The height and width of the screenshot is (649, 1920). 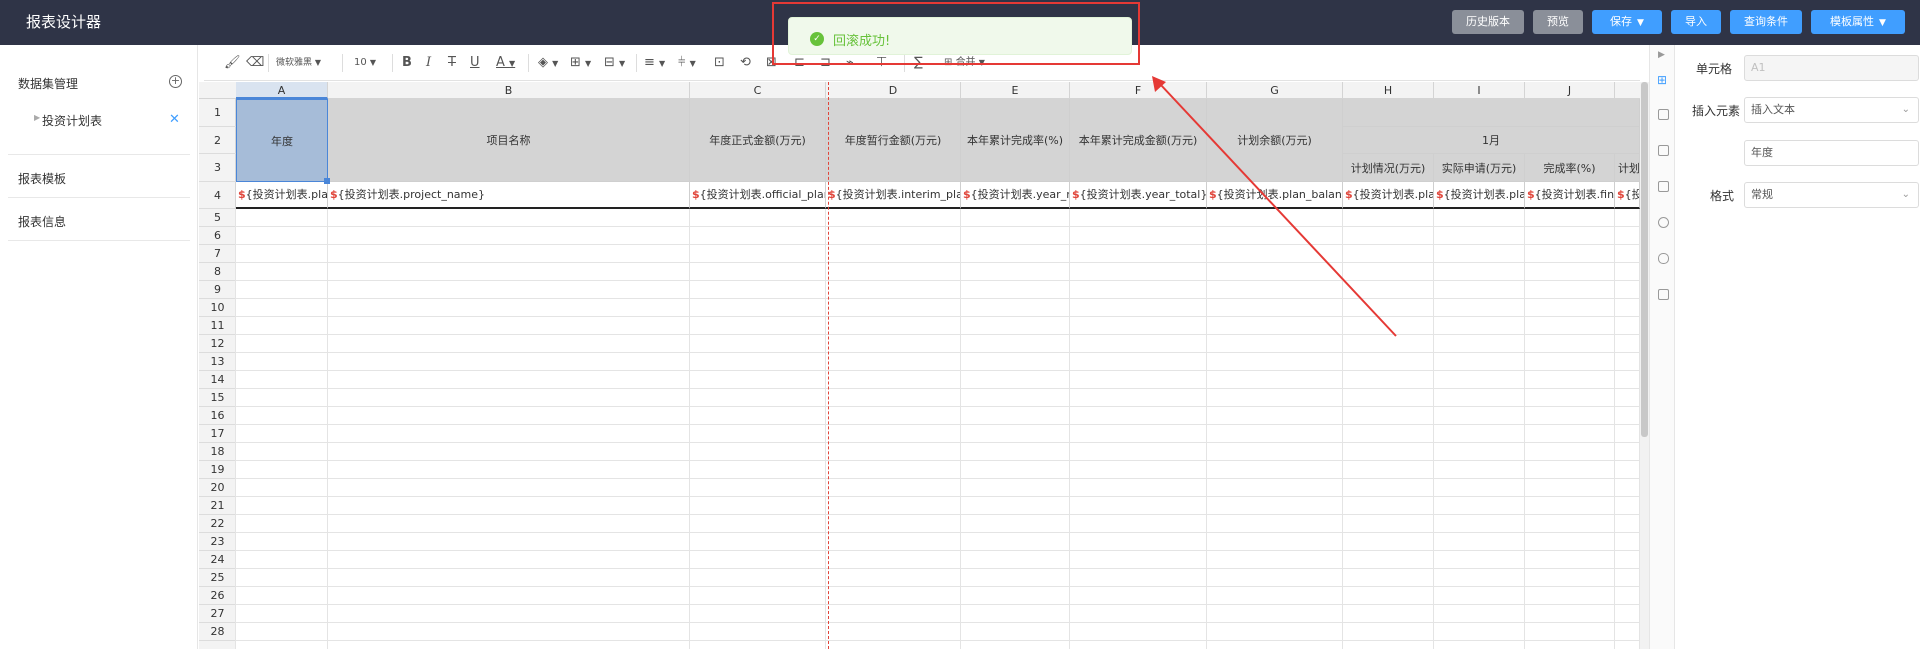 I want to click on cell-i4-actual-field: ${投资计划表.plan}, so click(x=1479, y=195).